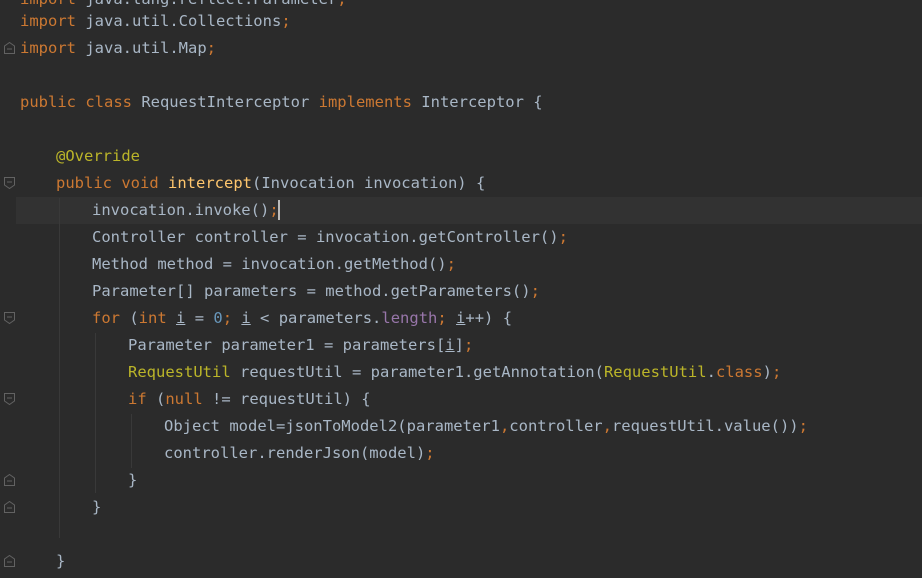 The image size is (922, 578). I want to click on code-line: invocation.invoke();, so click(186, 210).